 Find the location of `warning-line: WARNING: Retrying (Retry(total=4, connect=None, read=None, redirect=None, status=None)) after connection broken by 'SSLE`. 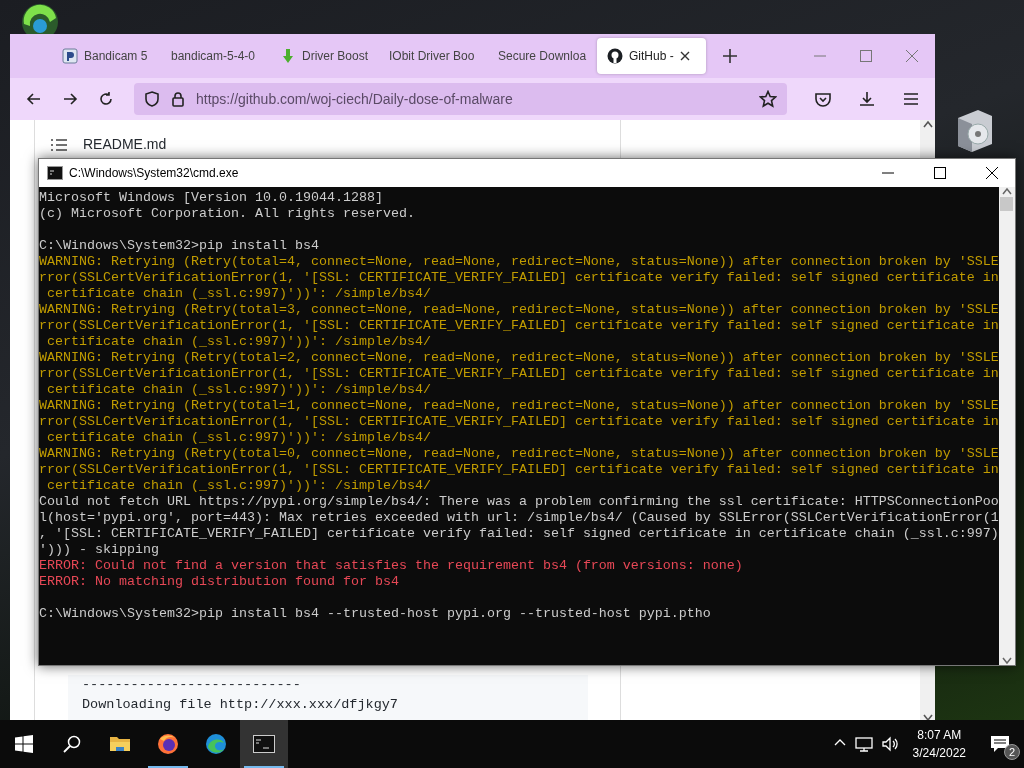

warning-line: WARNING: Retrying (Retry(total=4, connect=None, read=None, redirect=None, status=None)) after connection broken by 'SSLE is located at coordinates (519, 262).